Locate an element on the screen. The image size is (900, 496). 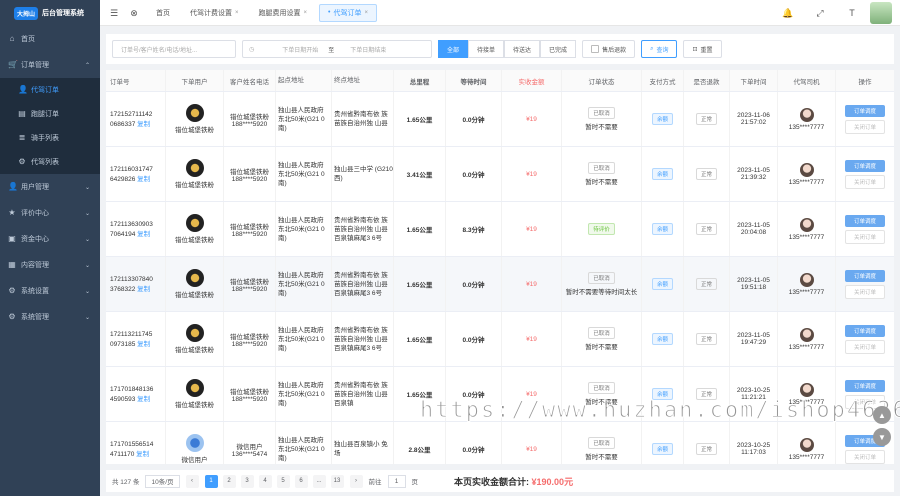
user-name: 微信用户 is located at coordinates (194, 460).